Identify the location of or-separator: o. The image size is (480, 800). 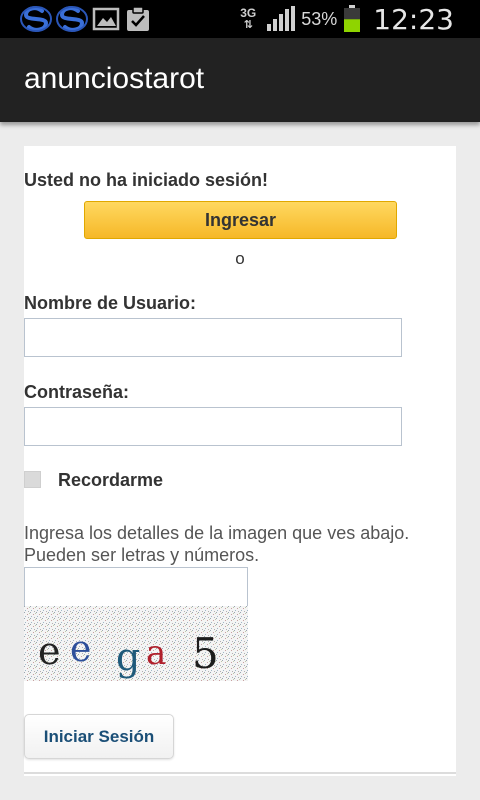
(240, 258).